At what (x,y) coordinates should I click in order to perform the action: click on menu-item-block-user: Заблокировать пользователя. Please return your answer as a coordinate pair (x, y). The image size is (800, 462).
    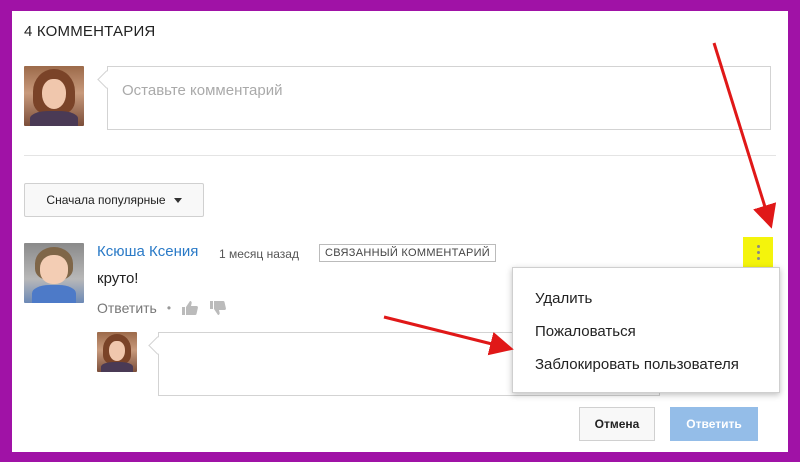
    Looking at the image, I should click on (637, 364).